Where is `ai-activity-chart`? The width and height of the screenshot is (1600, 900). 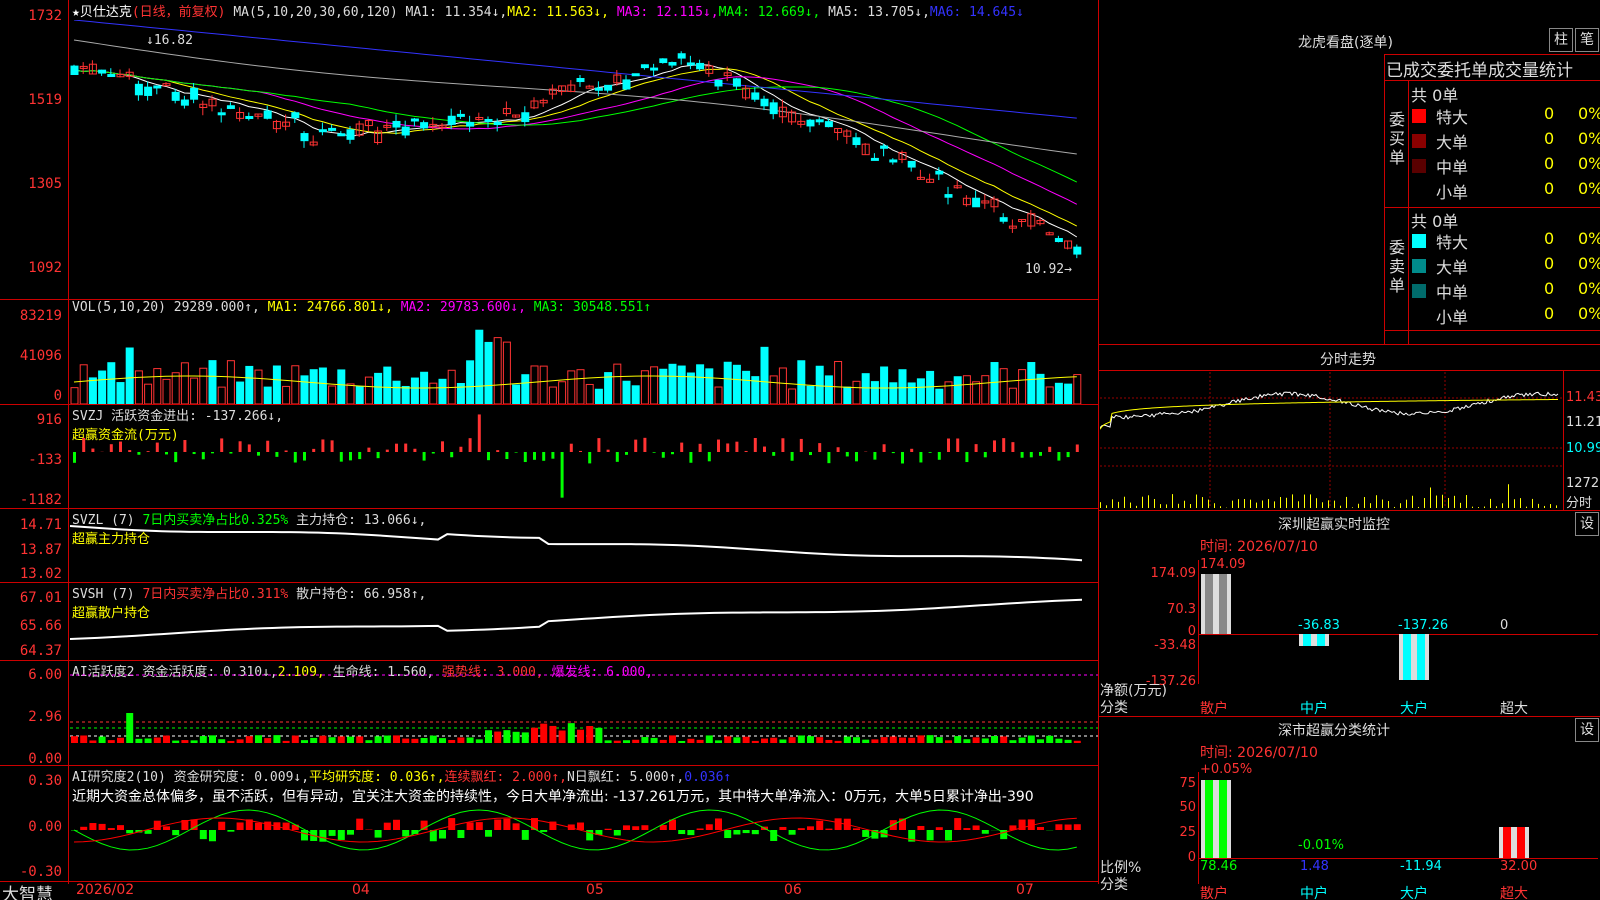
ai-activity-chart is located at coordinates (584, 717).